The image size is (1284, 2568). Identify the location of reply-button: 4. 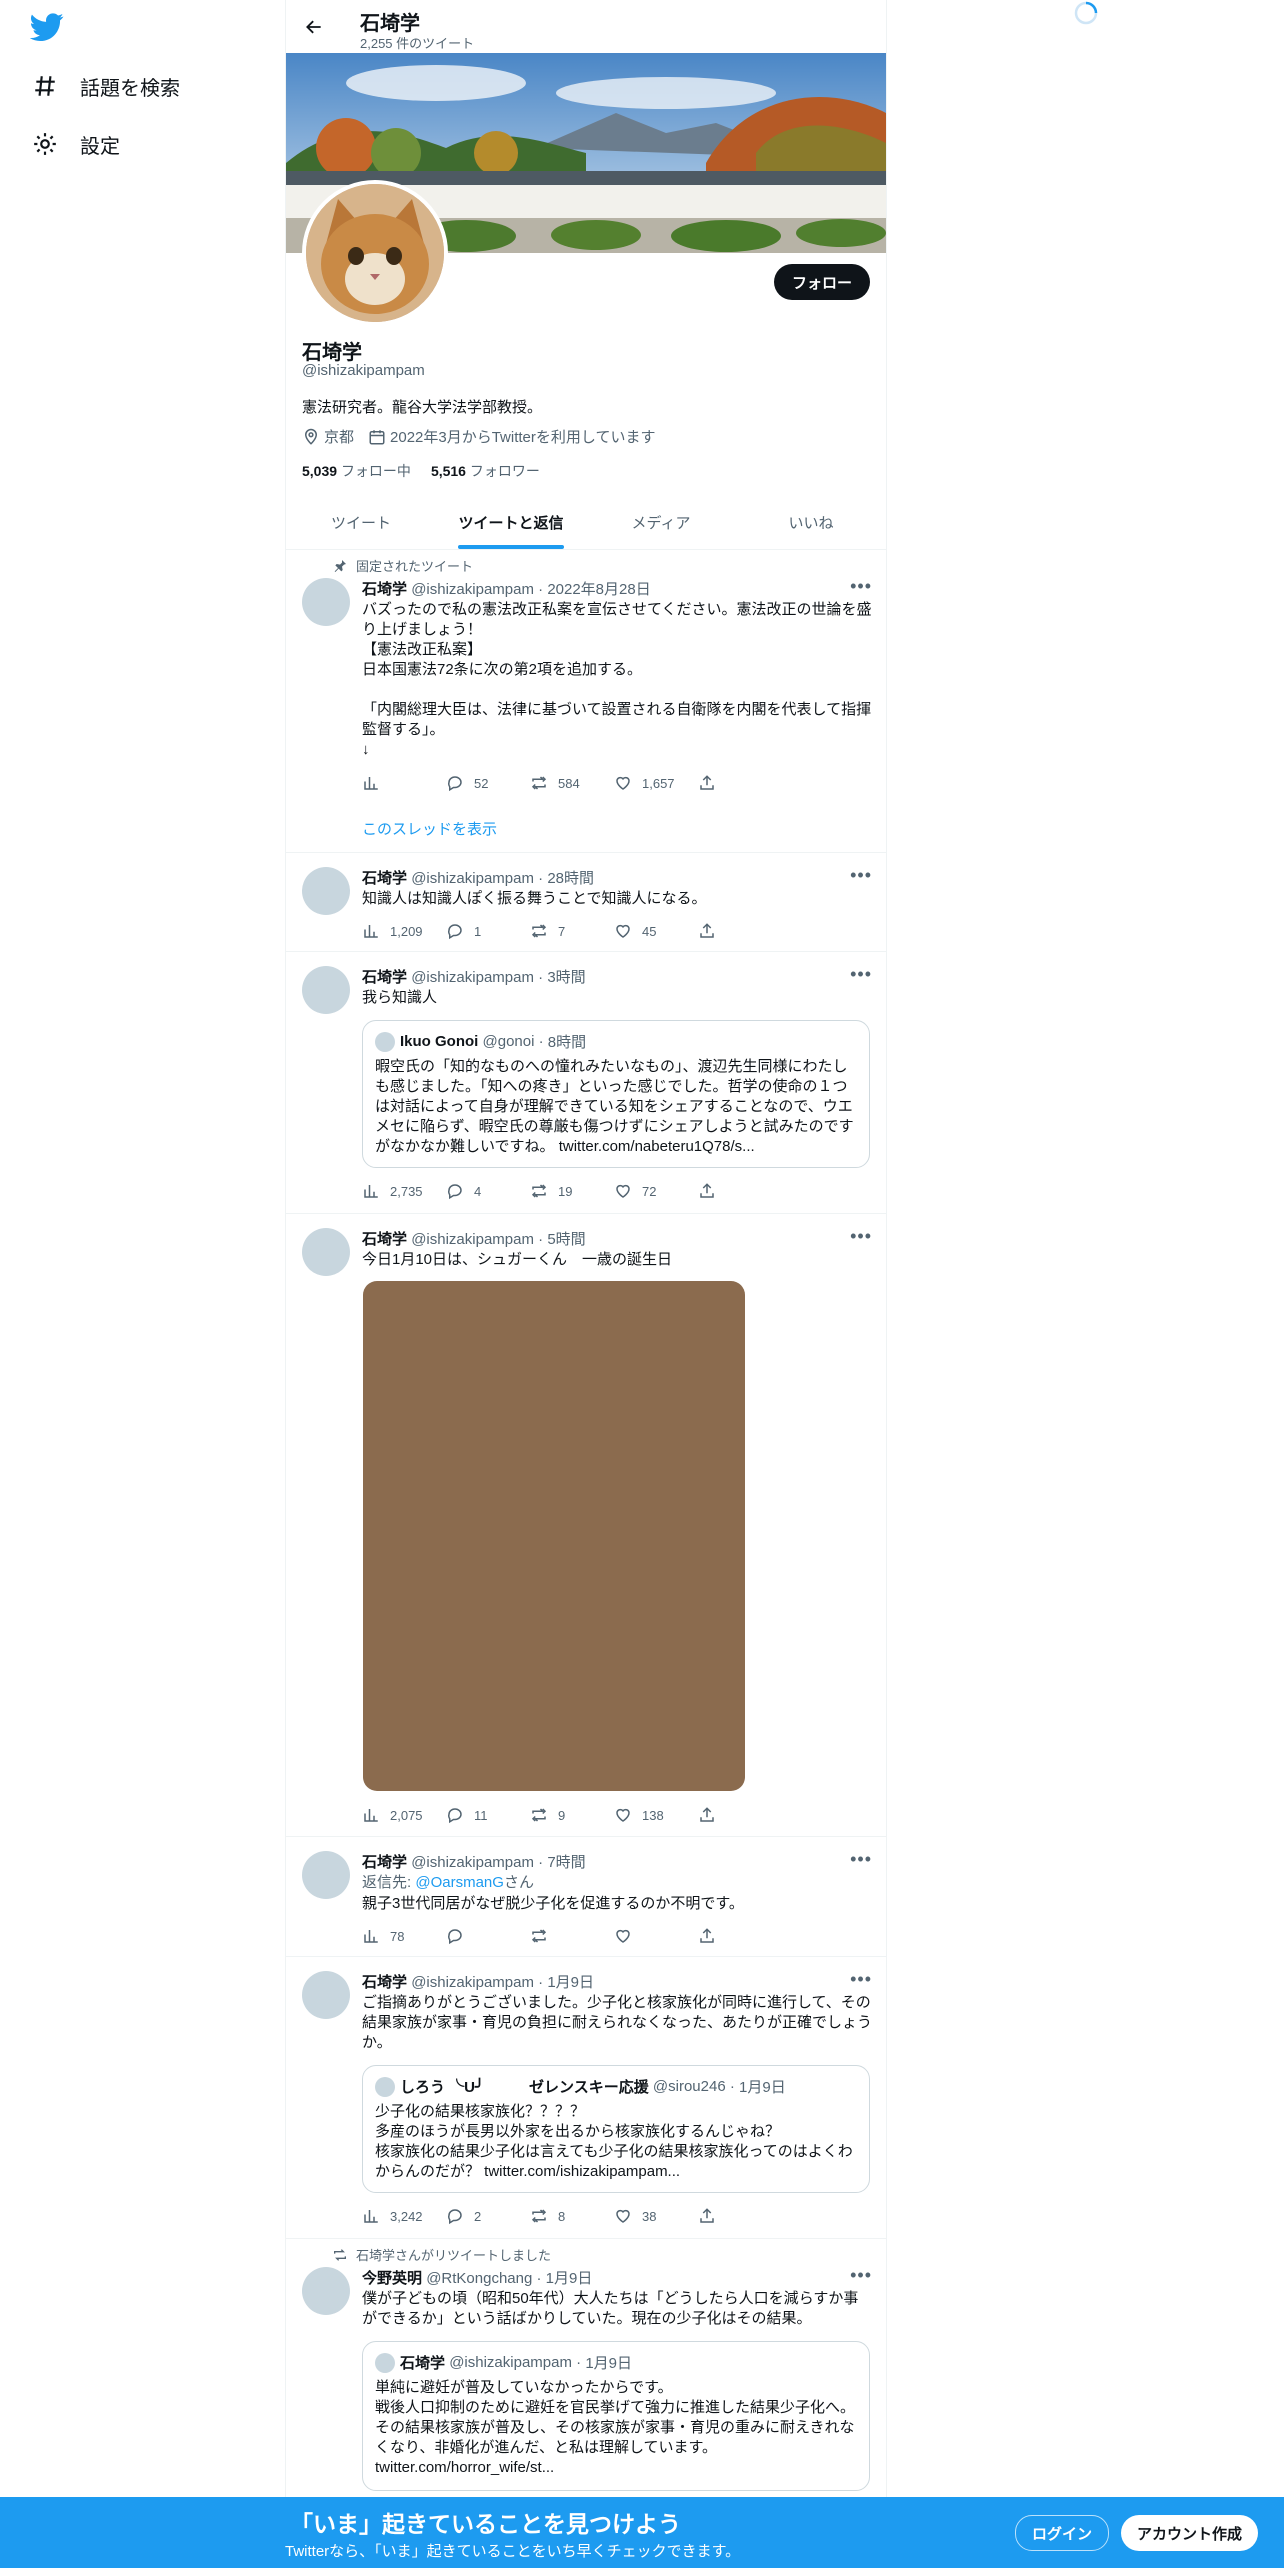
(488, 1191).